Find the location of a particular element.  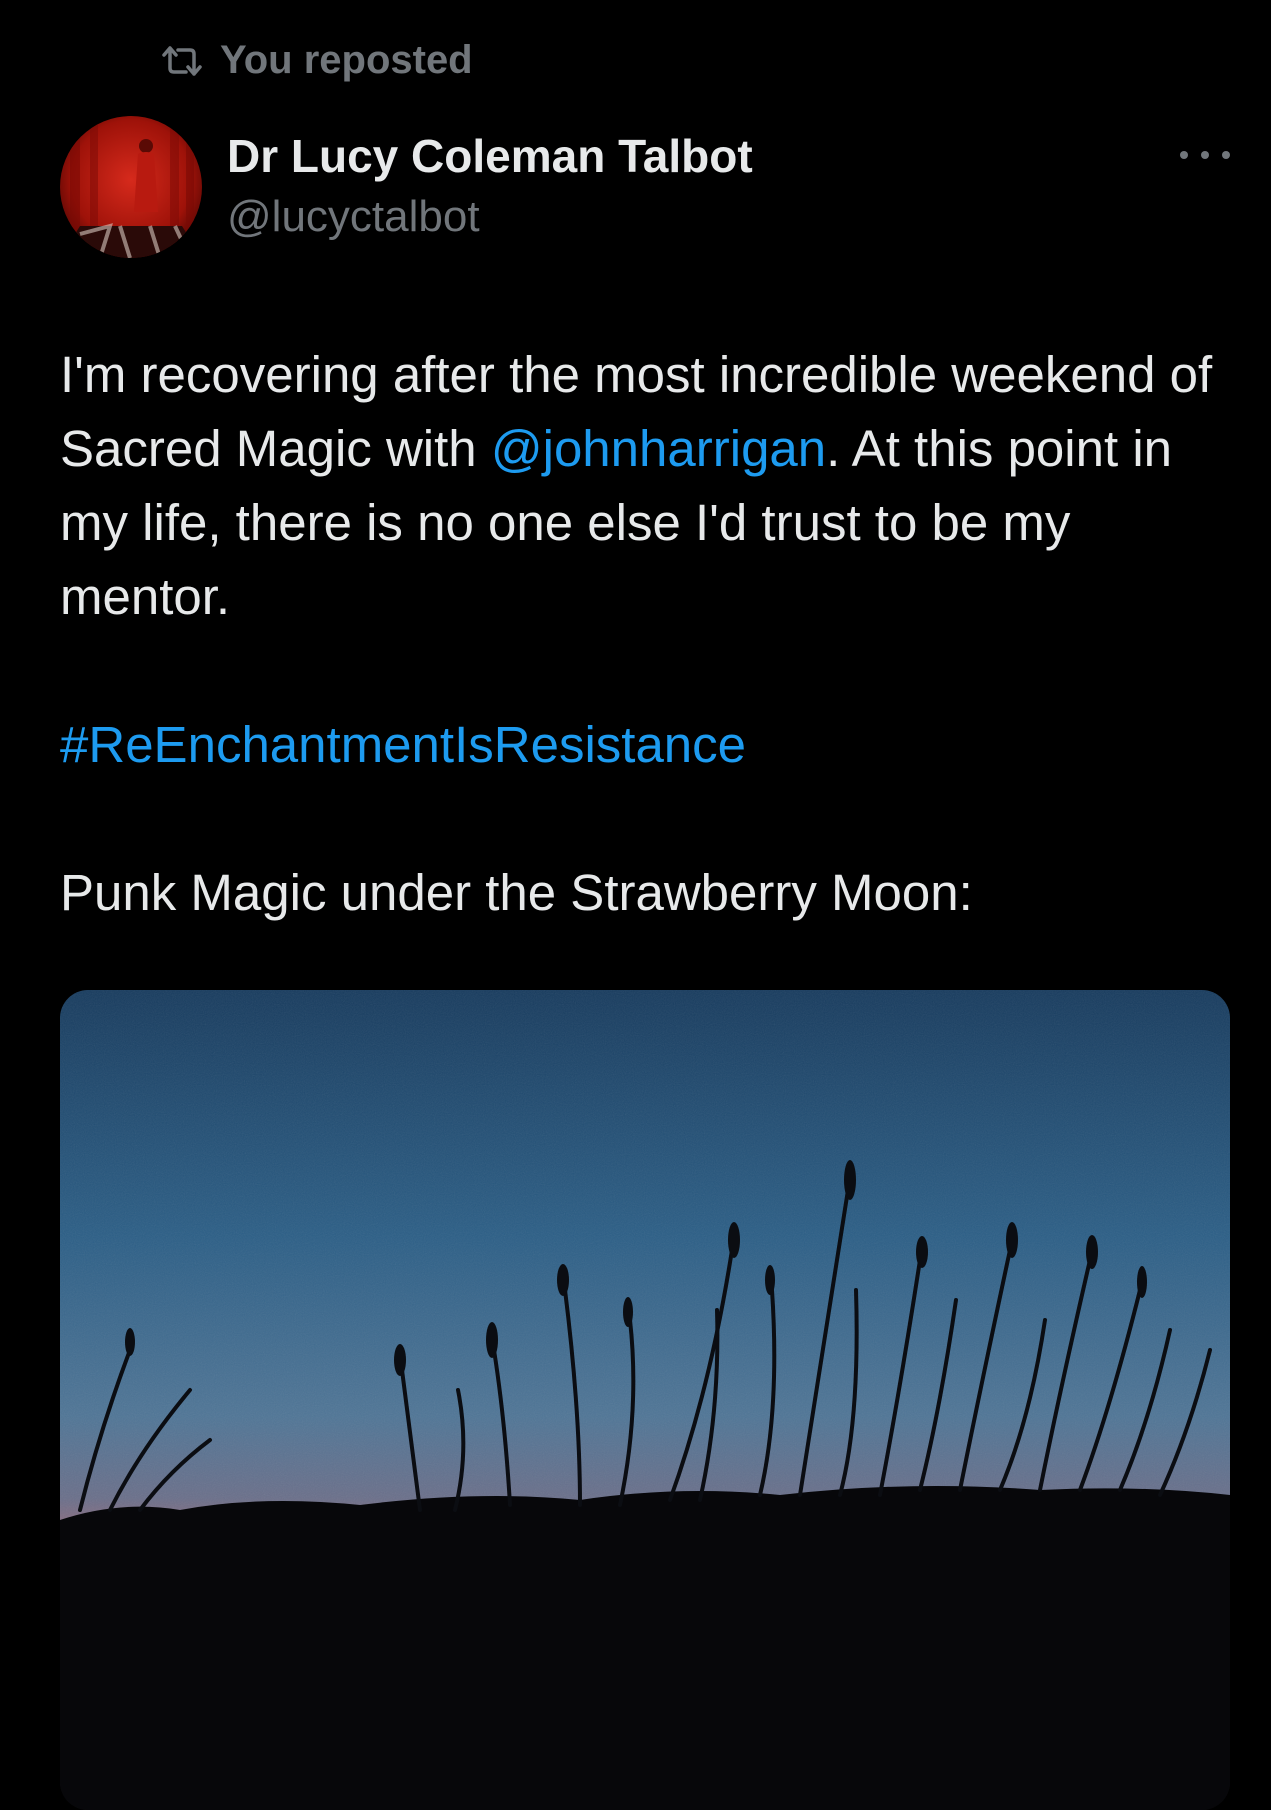

tweet-paragraph: #ReEnchantmentIsResistance is located at coordinates (645, 745).